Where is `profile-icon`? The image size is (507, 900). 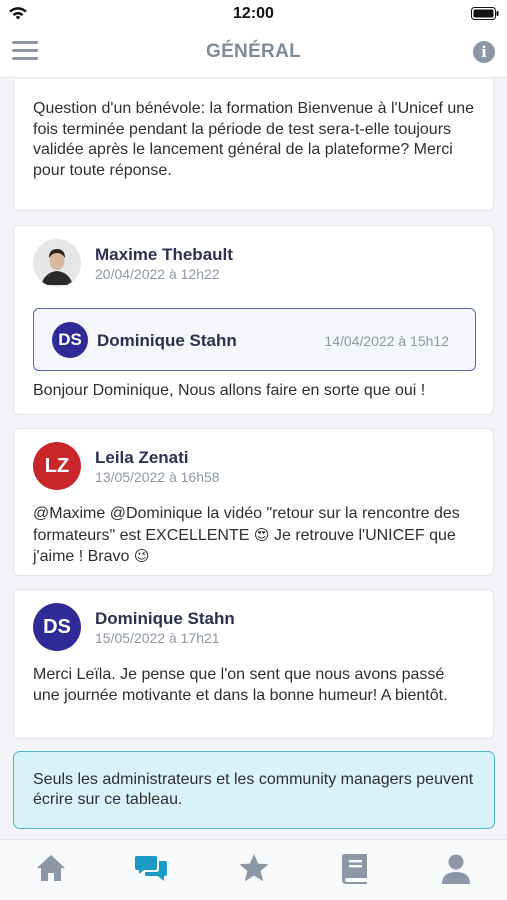 profile-icon is located at coordinates (455, 869).